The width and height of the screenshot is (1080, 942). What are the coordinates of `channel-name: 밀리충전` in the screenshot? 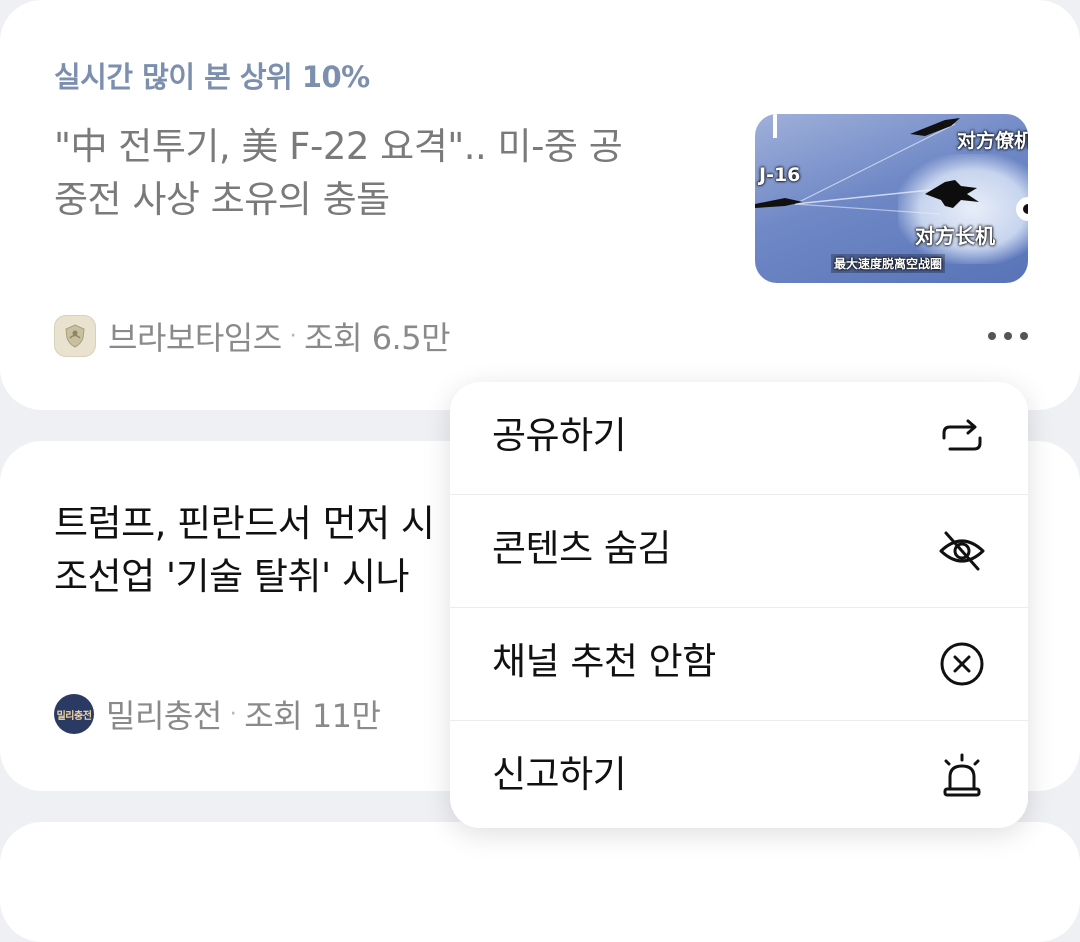 It's located at (164, 714).